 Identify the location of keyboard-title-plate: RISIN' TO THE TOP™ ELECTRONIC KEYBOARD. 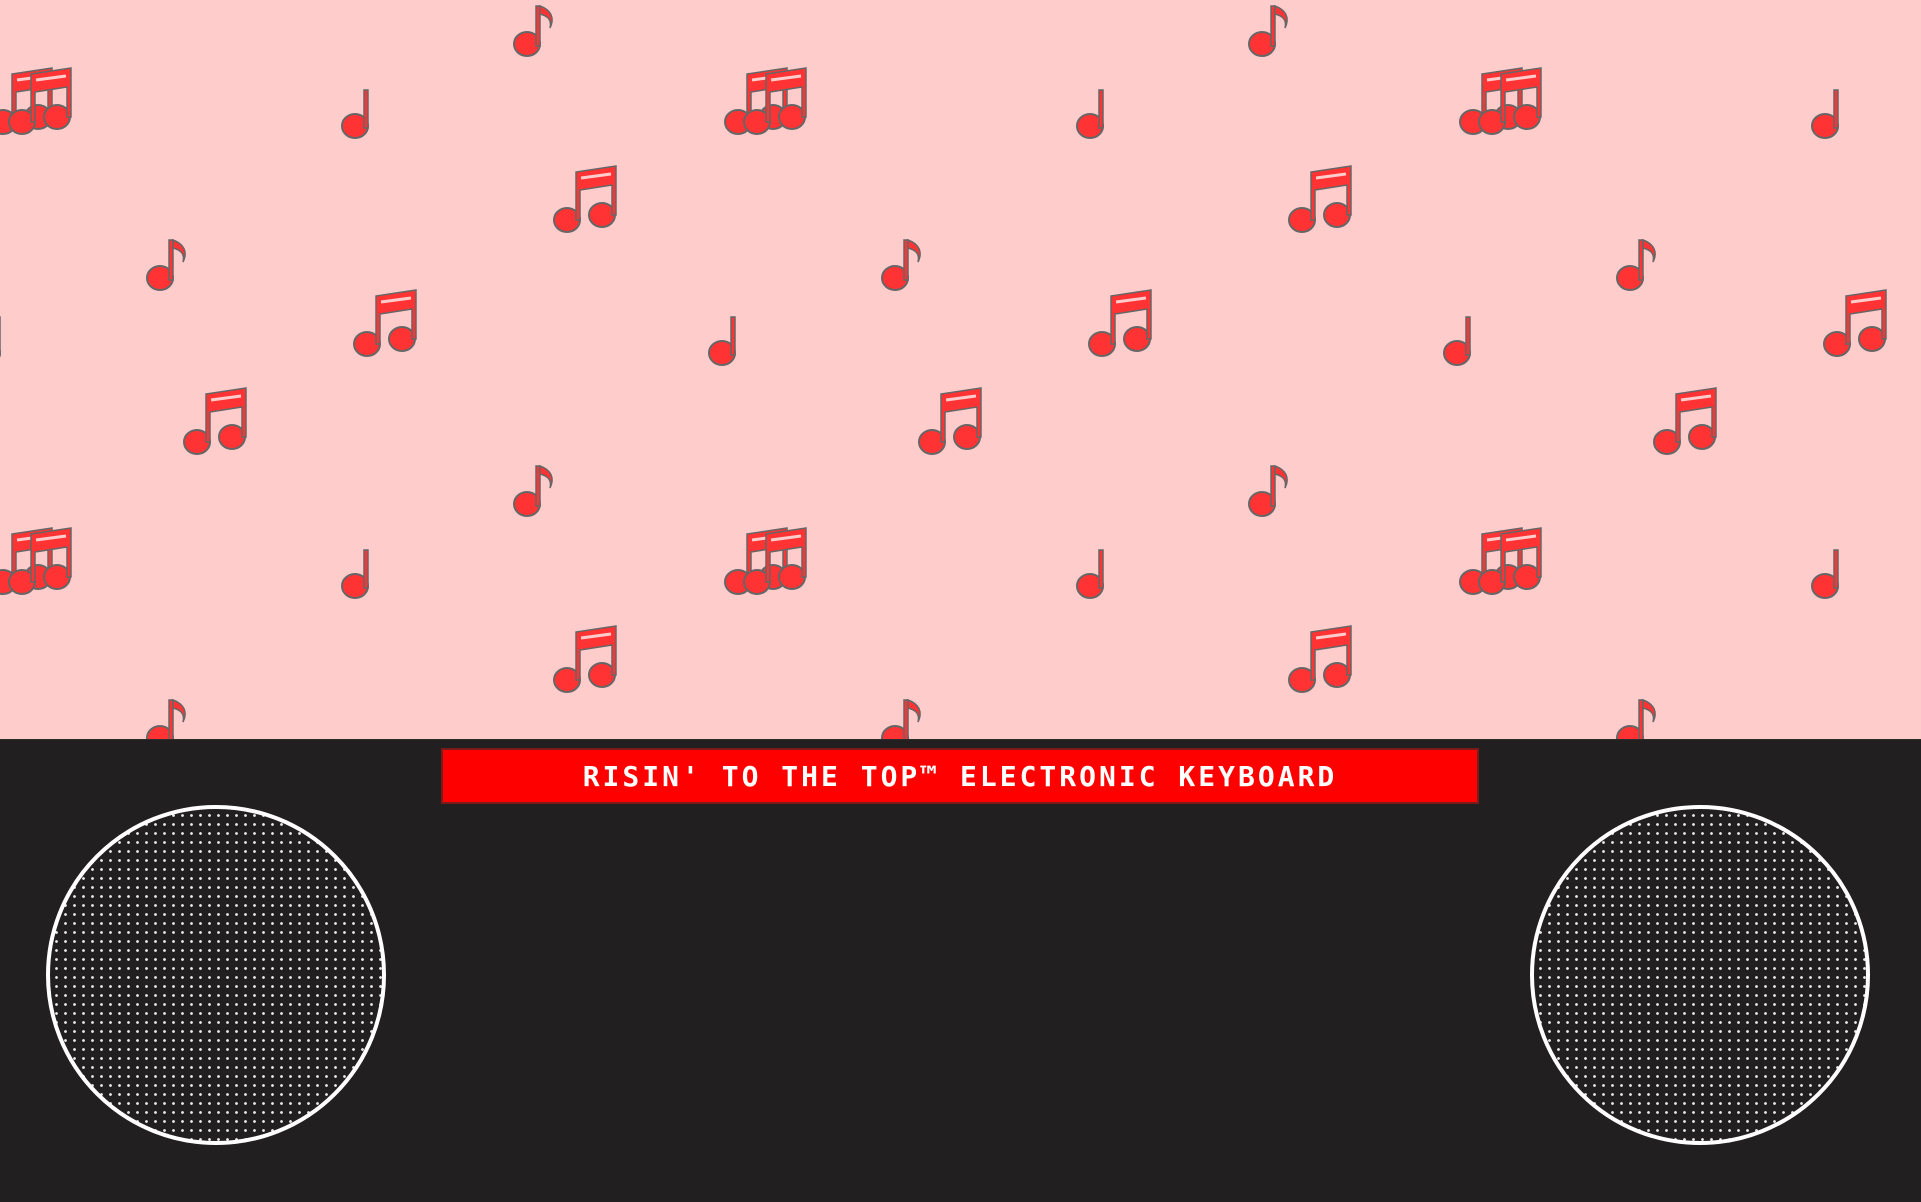
(960, 776).